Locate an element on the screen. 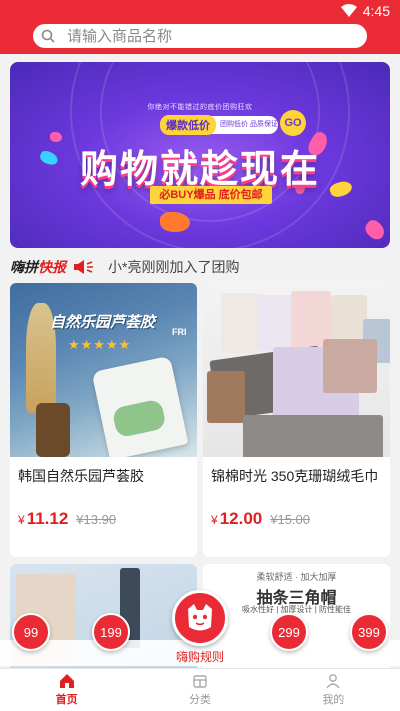  price-filter-399: 399 is located at coordinates (369, 632).